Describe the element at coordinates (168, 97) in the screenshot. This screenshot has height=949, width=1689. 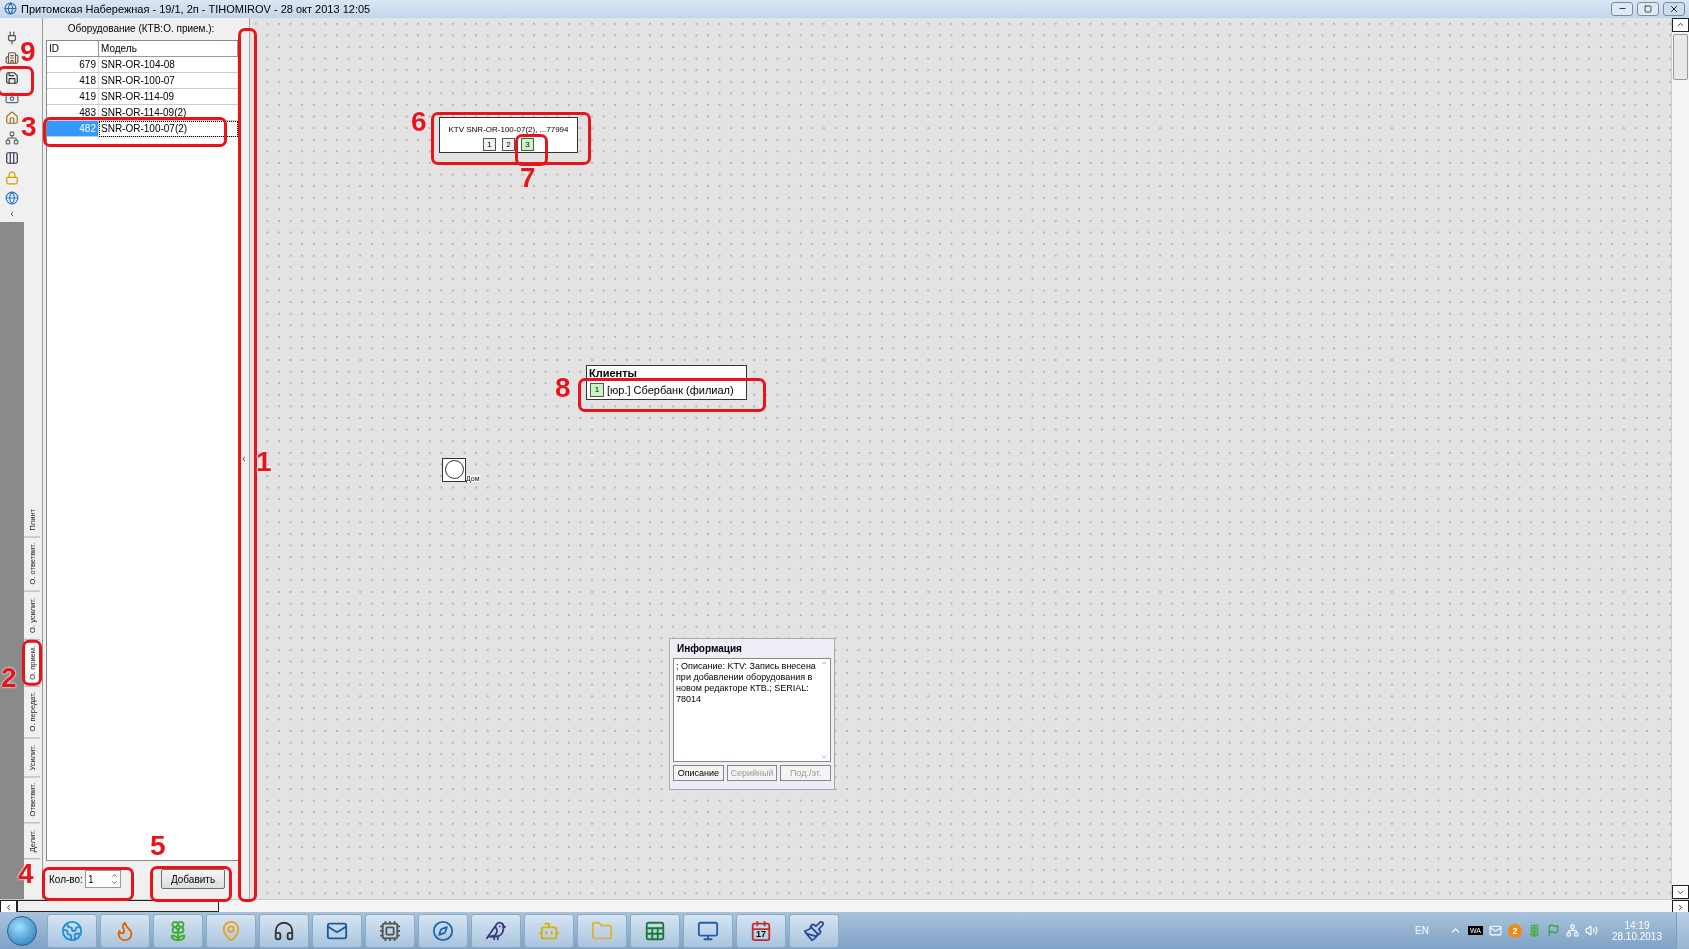
I see `model-cell: SNR-OR-114-09` at that location.